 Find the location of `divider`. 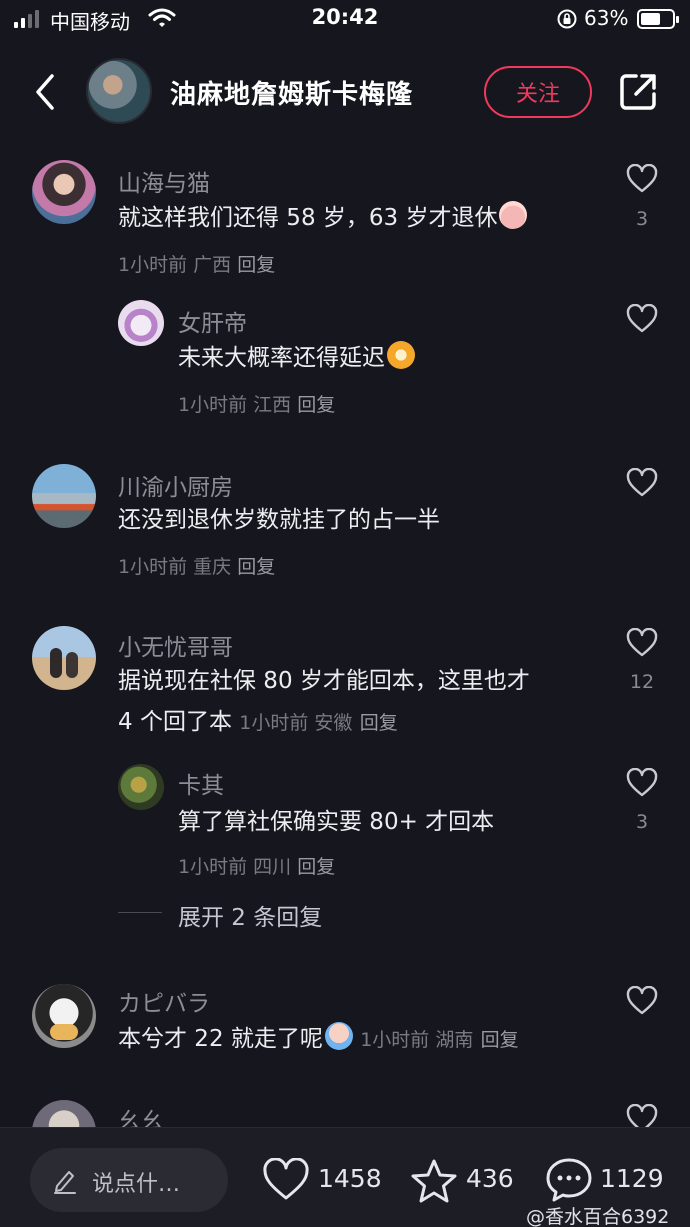

divider is located at coordinates (140, 912).